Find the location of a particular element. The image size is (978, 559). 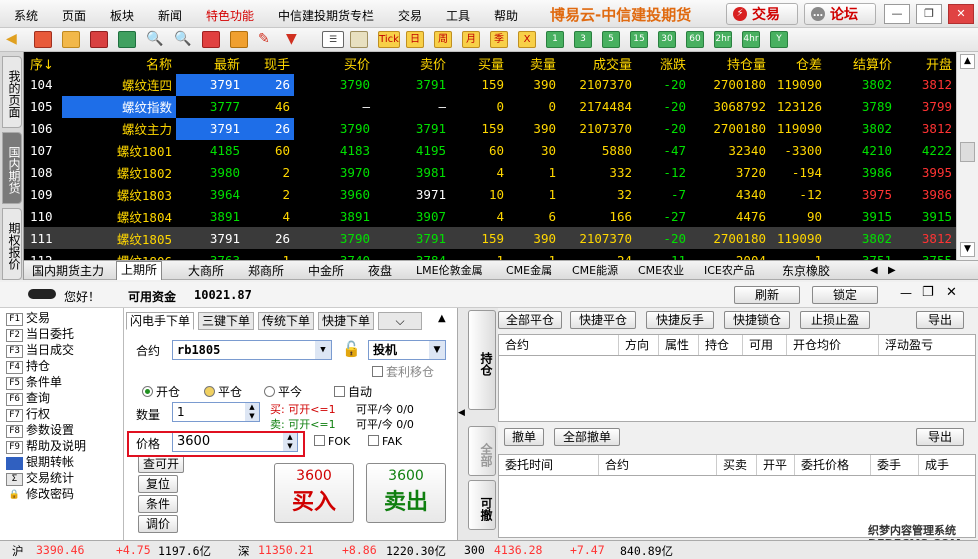

period-30: 30 is located at coordinates (667, 39).